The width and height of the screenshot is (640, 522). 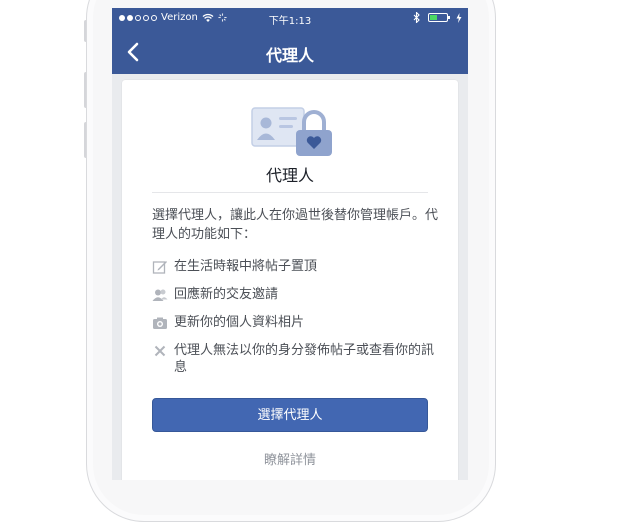 I want to click on camera-icon, so click(x=160, y=323).